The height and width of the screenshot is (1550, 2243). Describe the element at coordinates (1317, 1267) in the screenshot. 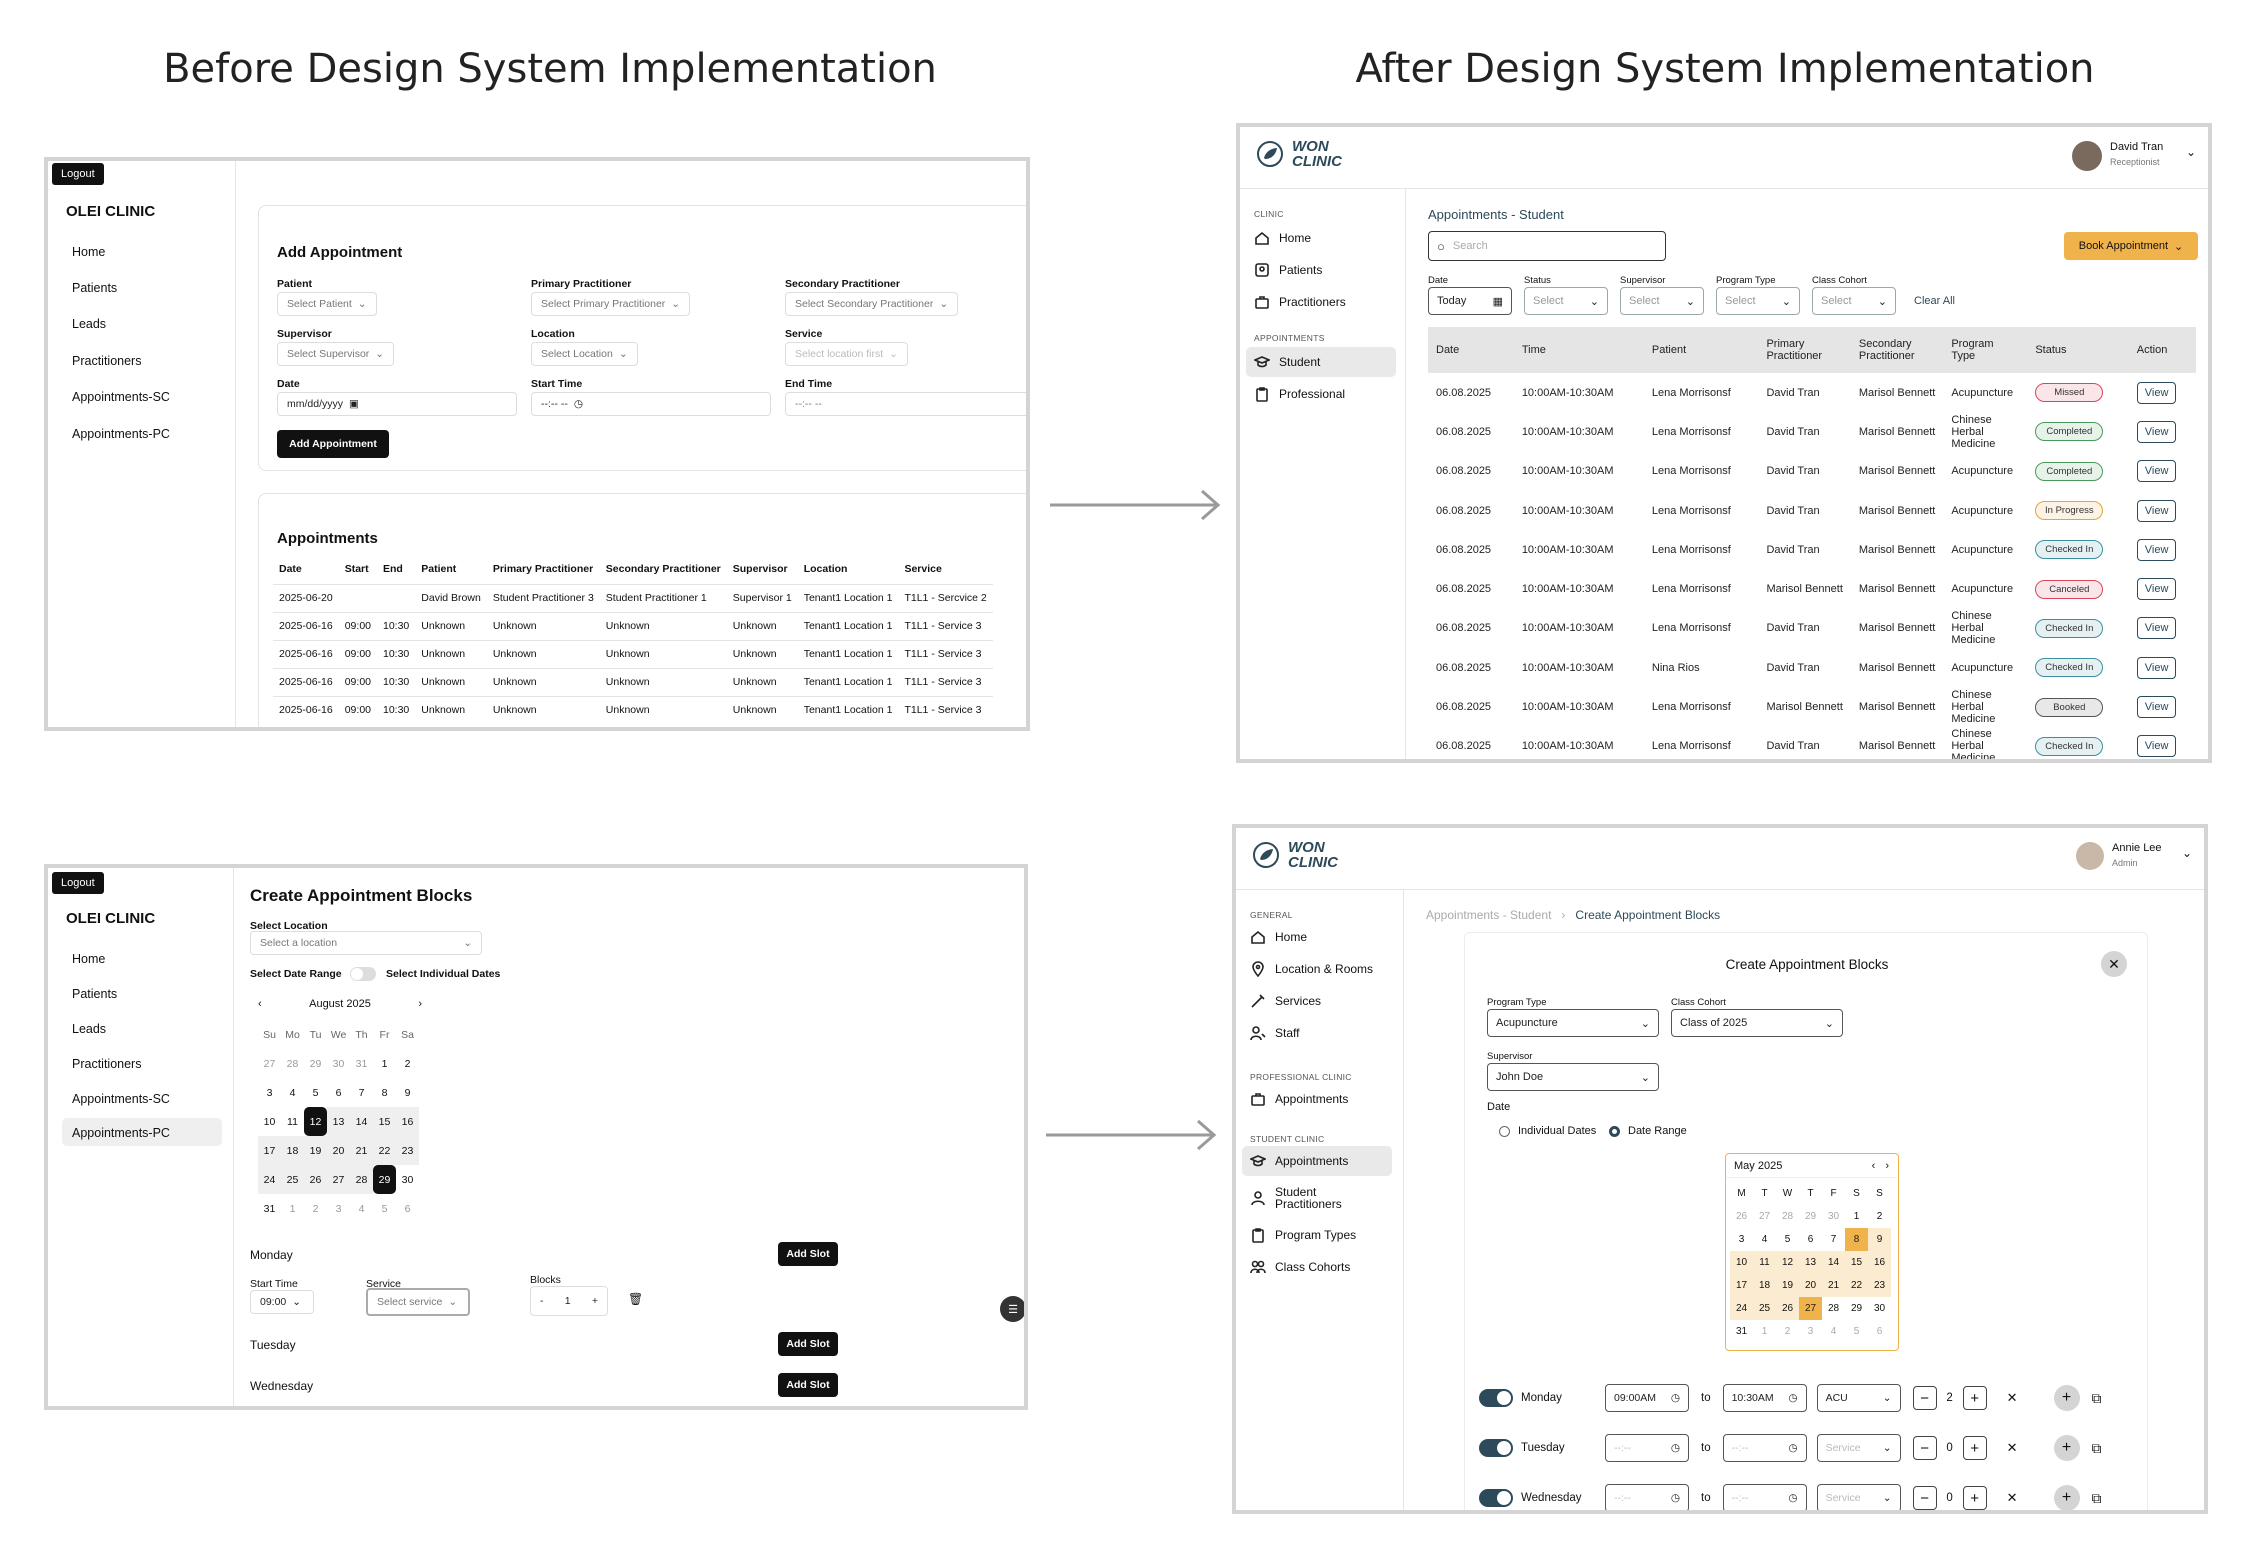

I see `nav-class-cohorts: Class Cohorts` at that location.